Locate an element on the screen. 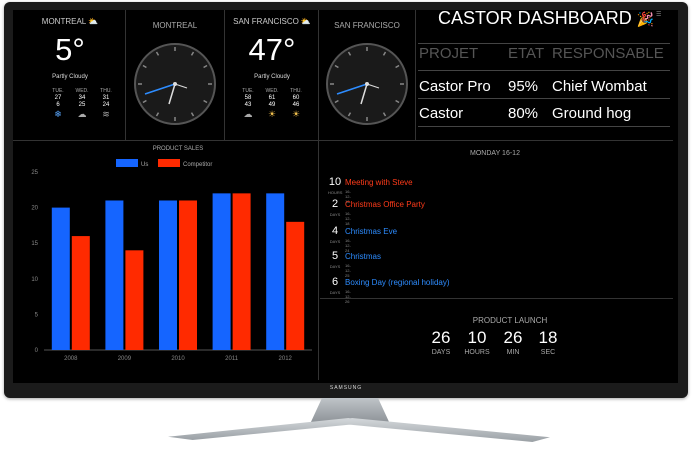 This screenshot has height=467, width=700. countdown-title: PRODUCT LAUNCH is located at coordinates (510, 320).